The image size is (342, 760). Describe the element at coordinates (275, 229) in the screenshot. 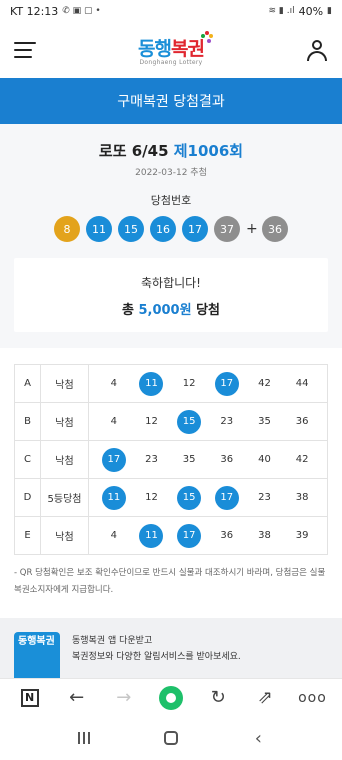

I see `bonus-ball: 36` at that location.